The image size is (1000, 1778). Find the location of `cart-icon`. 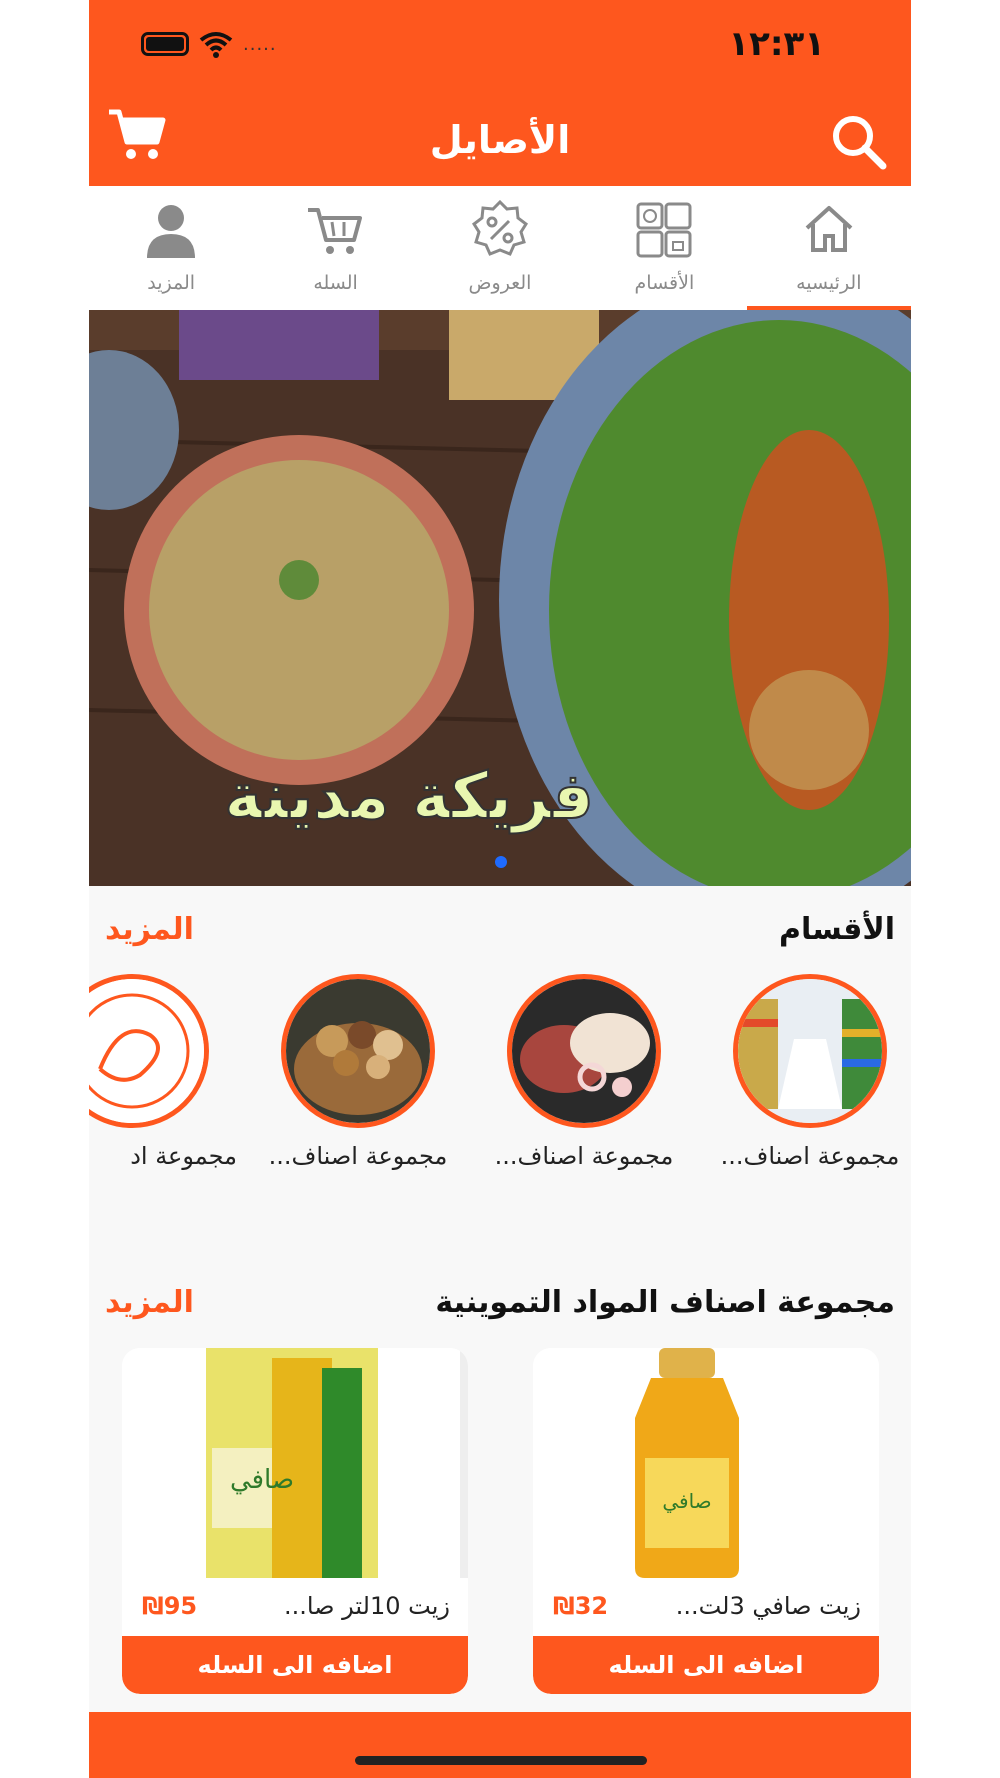

cart-icon is located at coordinates (334, 231).